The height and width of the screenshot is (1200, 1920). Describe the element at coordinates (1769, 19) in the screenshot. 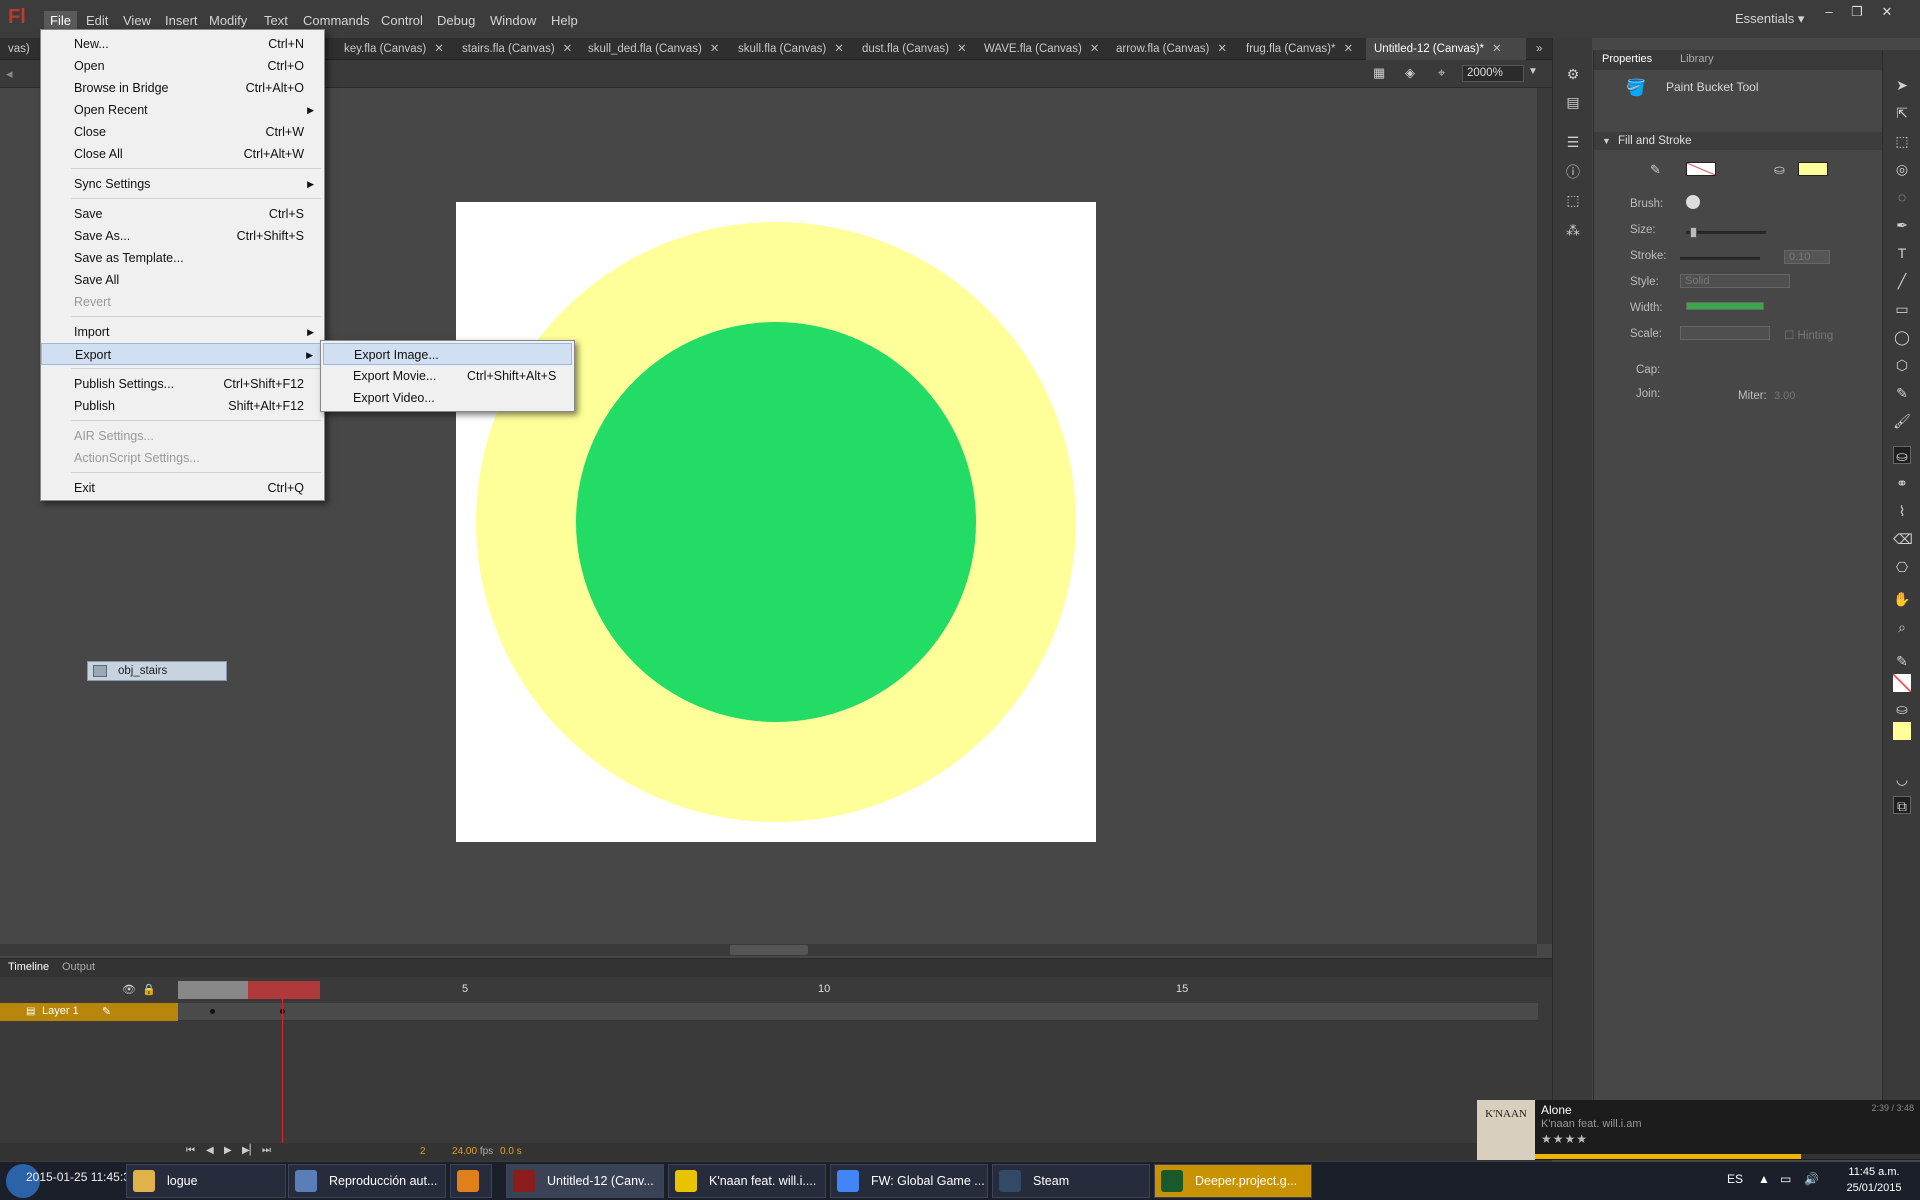

I see `workspace-switcher: Essentials ▾` at that location.